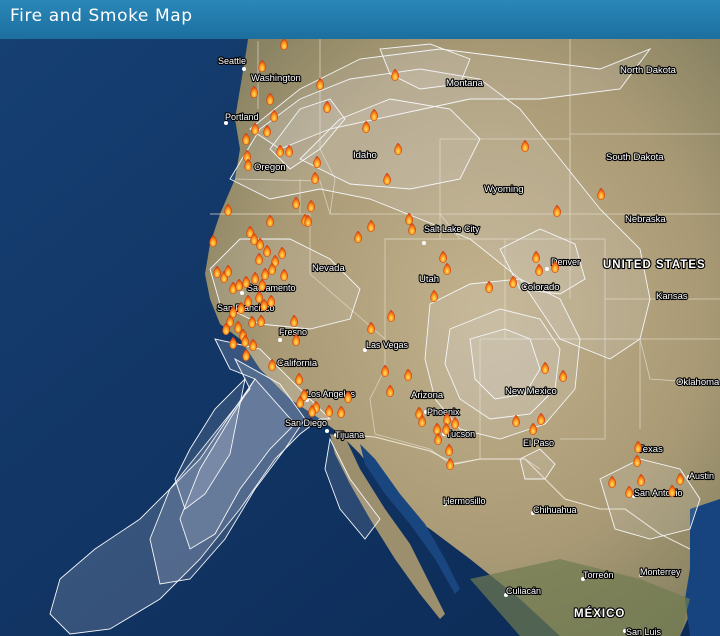 The width and height of the screenshot is (720, 636). What do you see at coordinates (538, 443) in the screenshot?
I see `city-label: El Paso` at bounding box center [538, 443].